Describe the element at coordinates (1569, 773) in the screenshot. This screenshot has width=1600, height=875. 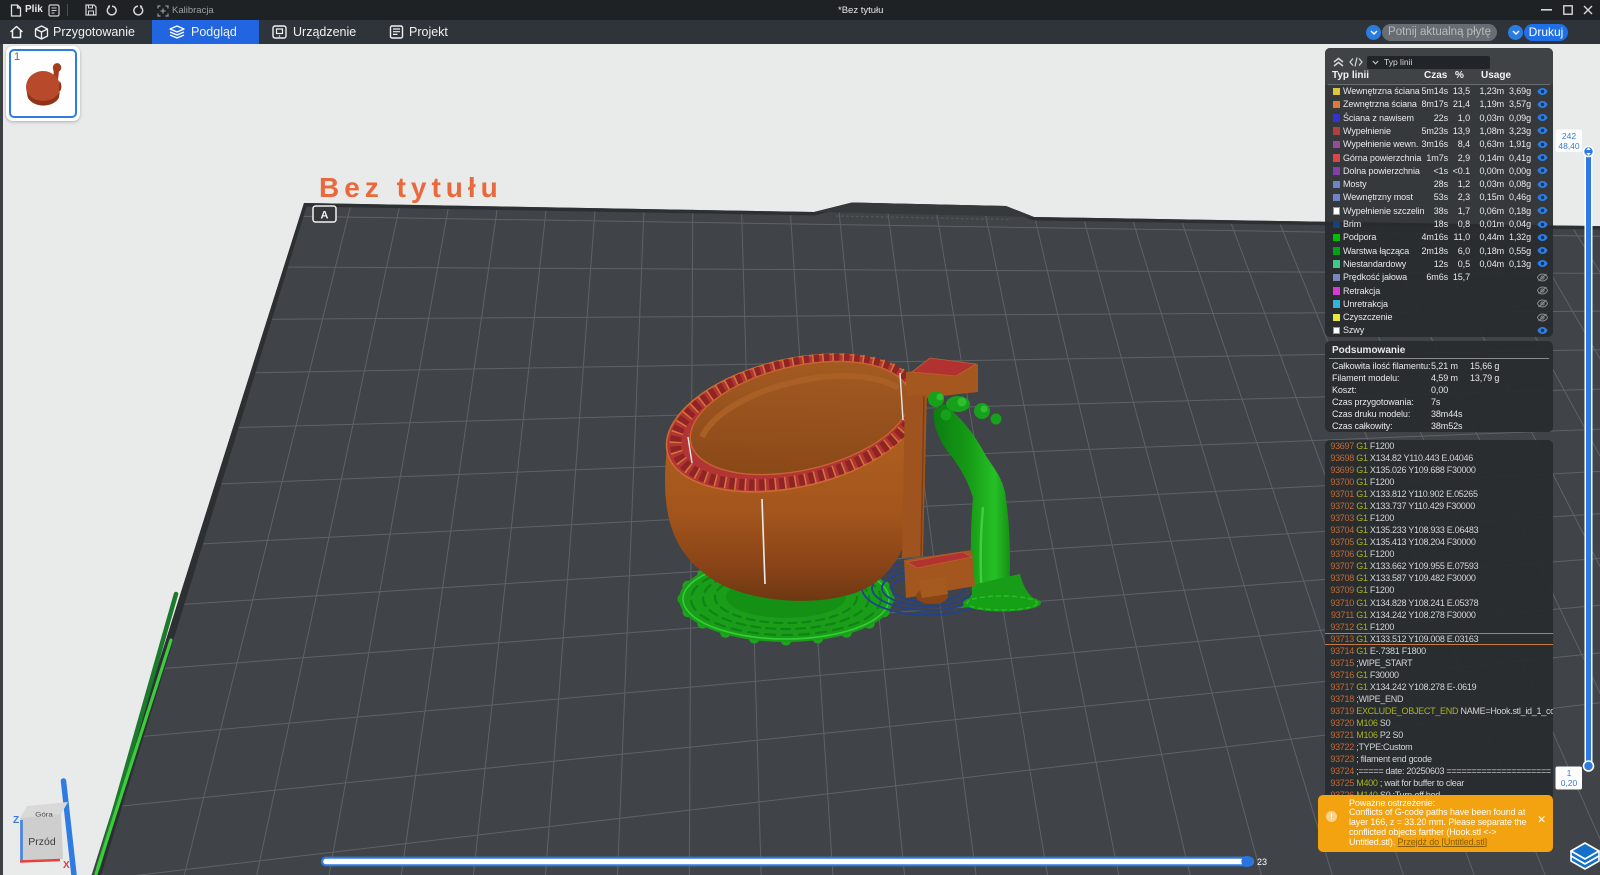
I see `svg-text: 1` at that location.